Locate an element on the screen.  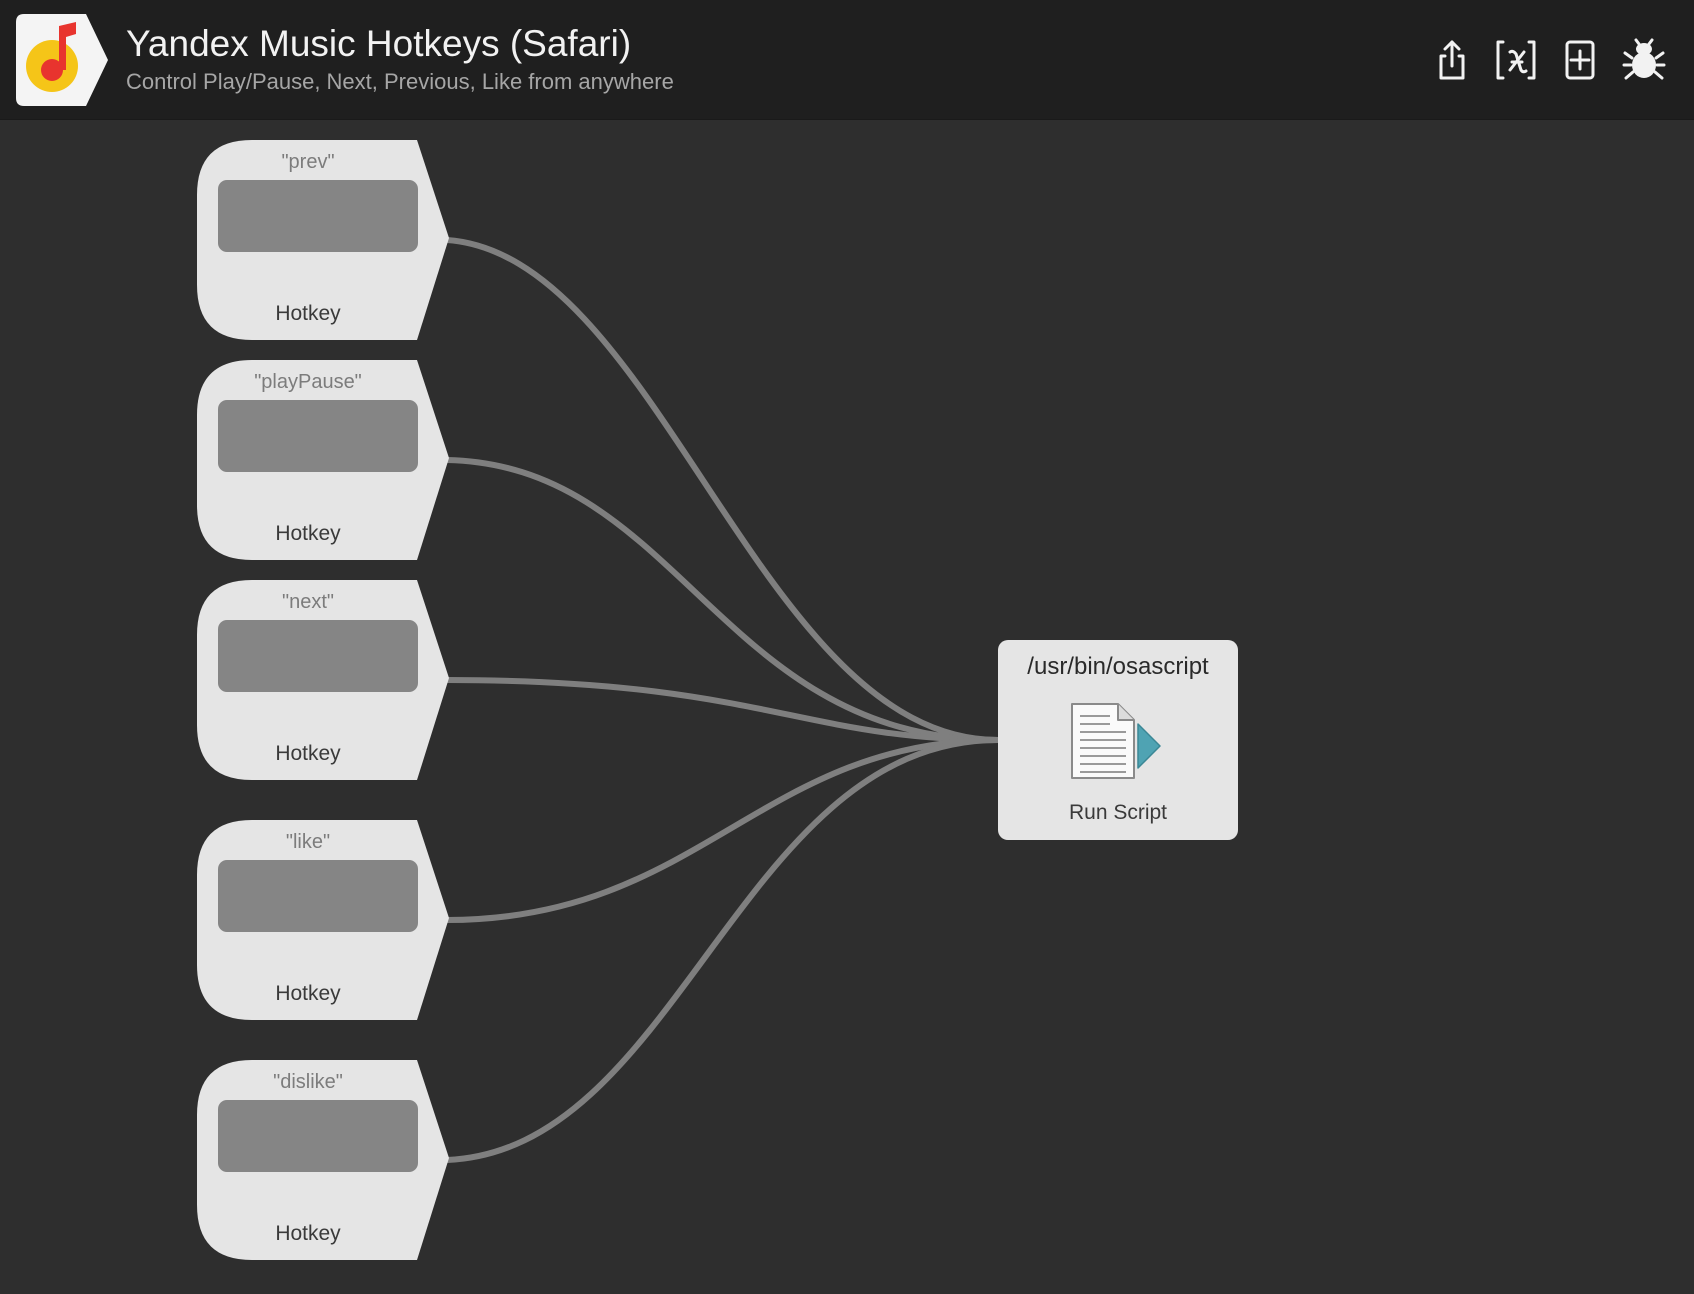
hotkey-variable: "next" is located at coordinates (307, 602).